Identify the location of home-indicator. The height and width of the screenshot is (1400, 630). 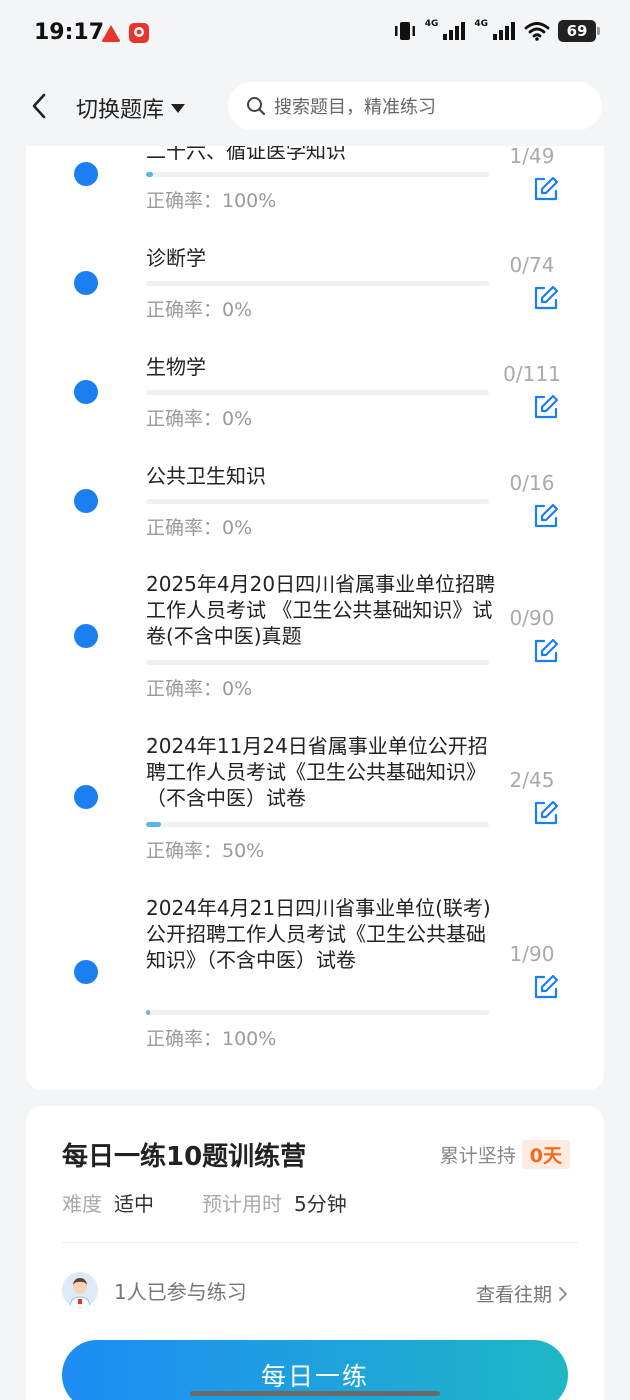
(315, 1393).